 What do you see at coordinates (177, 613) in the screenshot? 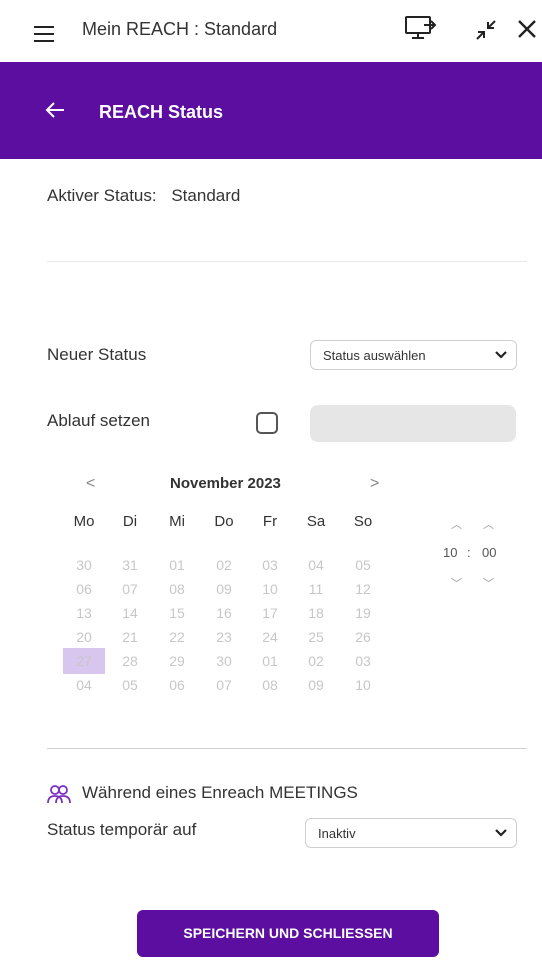
I see `calendar-day: 15` at bounding box center [177, 613].